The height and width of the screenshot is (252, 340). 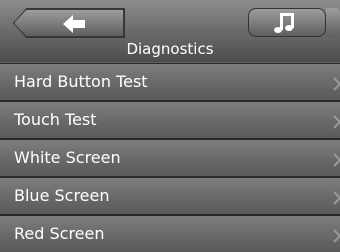 I want to click on menu-item-blue-screen: Blue Screen, so click(x=170, y=196).